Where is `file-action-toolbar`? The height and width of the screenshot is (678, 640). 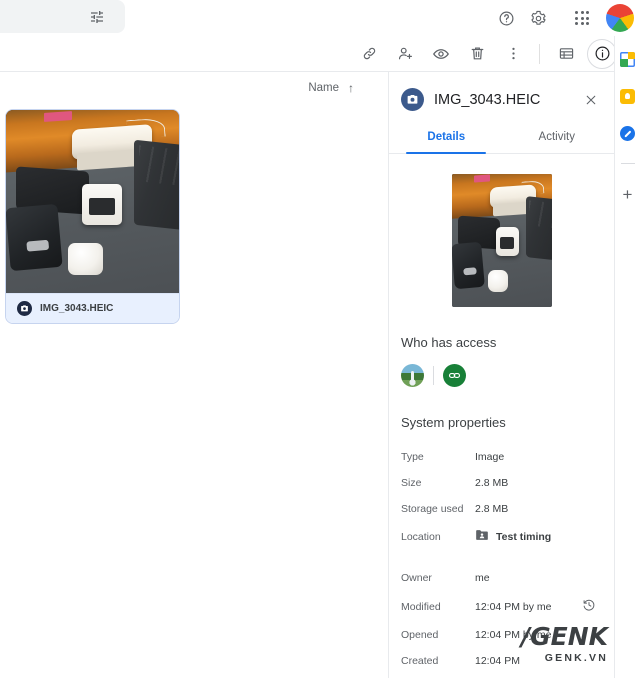
file-action-toolbar is located at coordinates (320, 54).